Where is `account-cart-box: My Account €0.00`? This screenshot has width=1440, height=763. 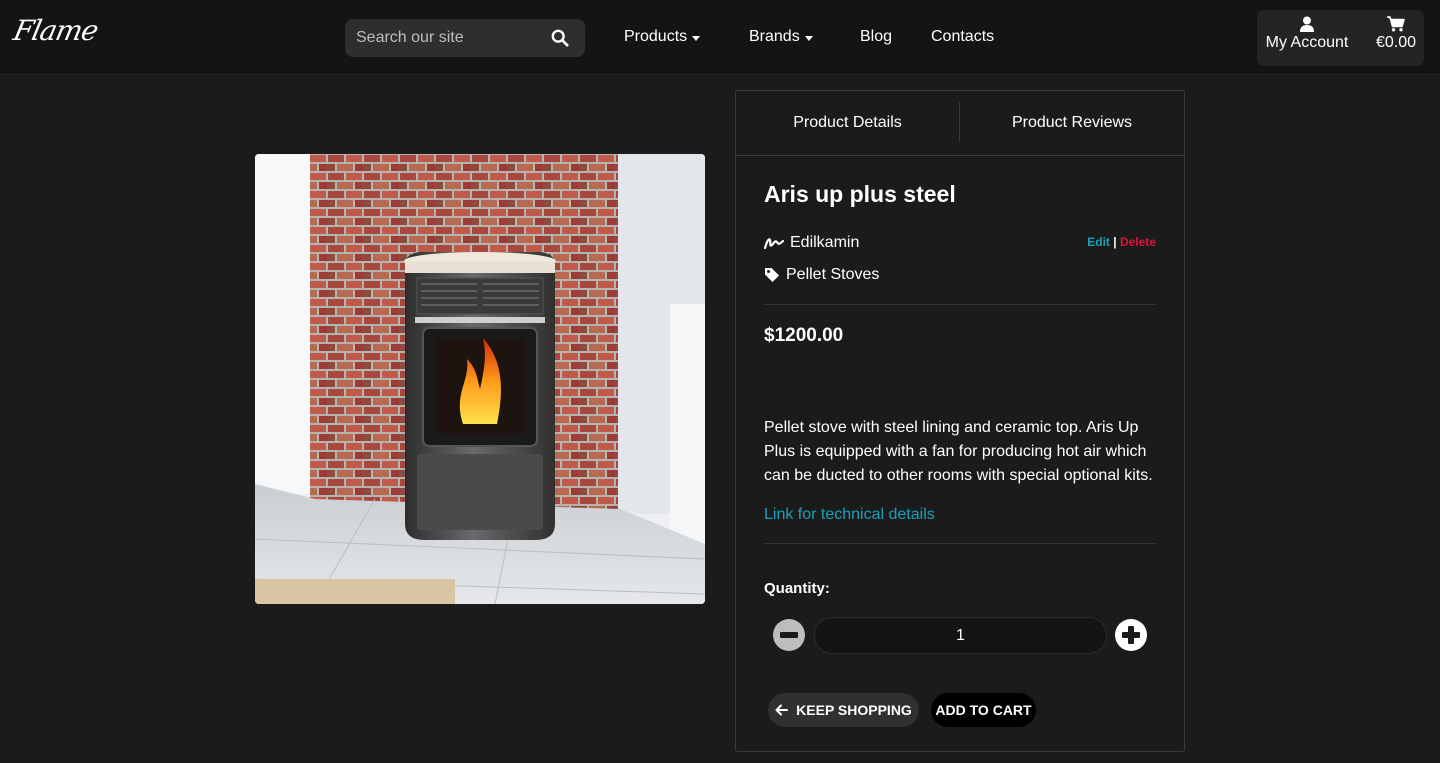
account-cart-box: My Account €0.00 is located at coordinates (1340, 38).